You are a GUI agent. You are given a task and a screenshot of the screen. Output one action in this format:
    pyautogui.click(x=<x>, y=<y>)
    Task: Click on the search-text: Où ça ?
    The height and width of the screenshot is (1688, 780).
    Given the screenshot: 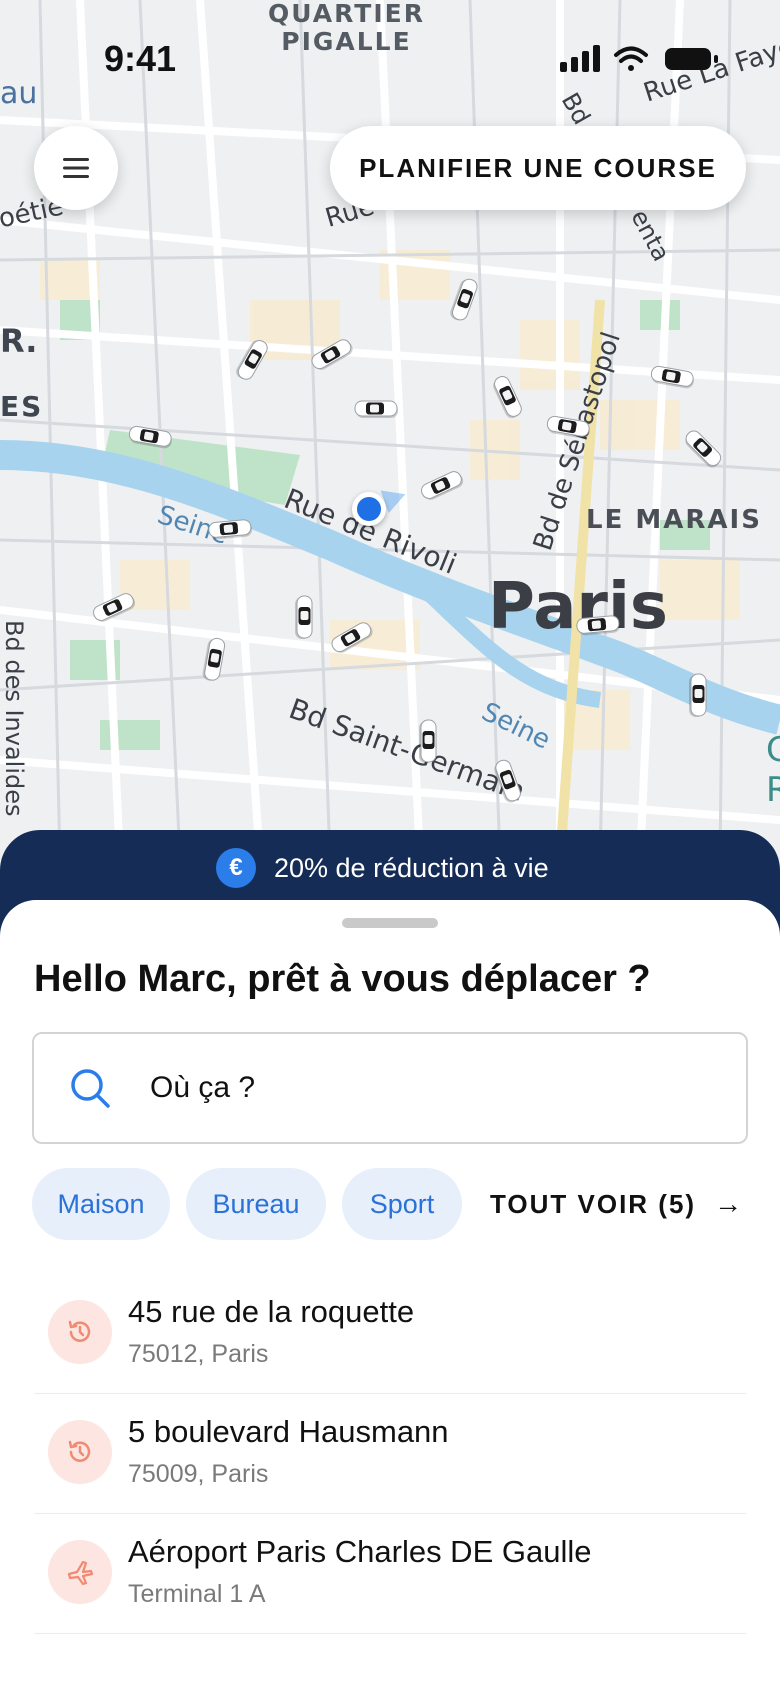 What is the action you would take?
    pyautogui.click(x=203, y=1087)
    